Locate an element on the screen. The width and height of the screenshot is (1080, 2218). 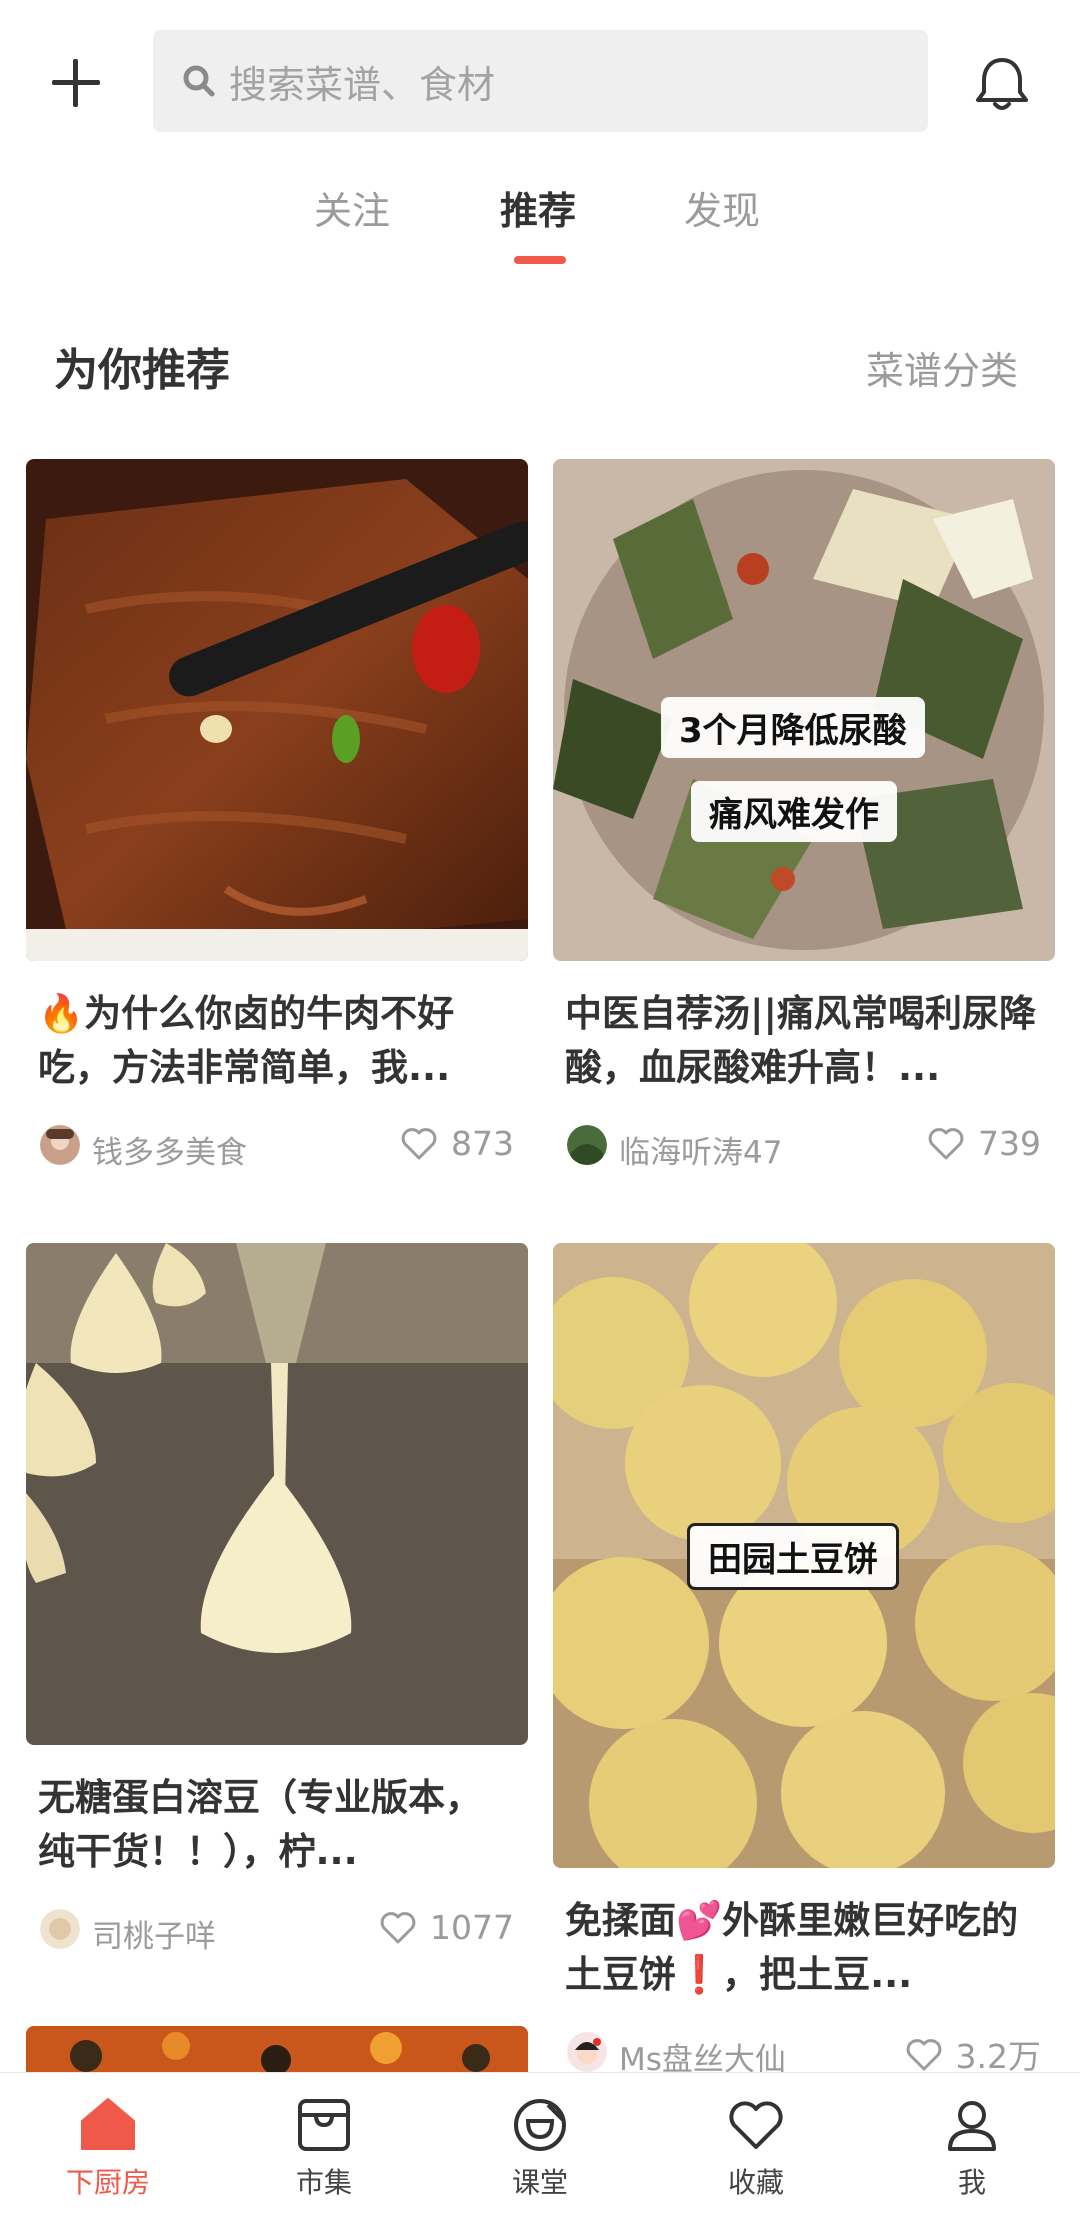
recipe-category-link: 菜谱分类 is located at coordinates (942, 367).